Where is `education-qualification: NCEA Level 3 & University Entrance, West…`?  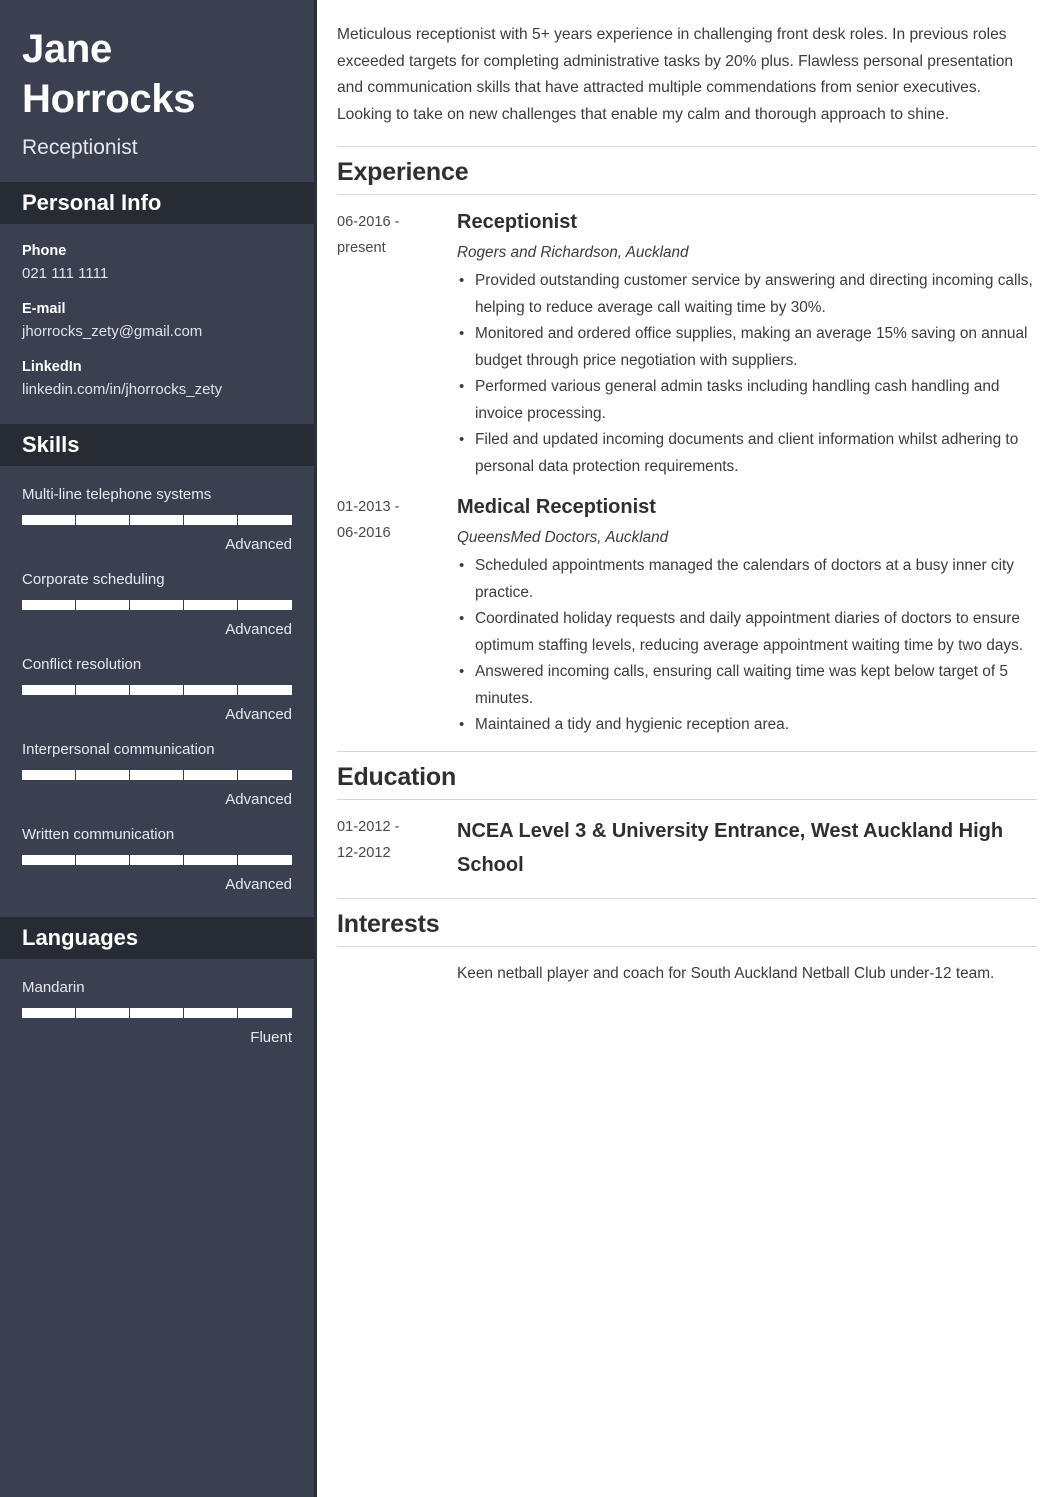
education-qualification: NCEA Level 3 & University Entrance, West… is located at coordinates (730, 847).